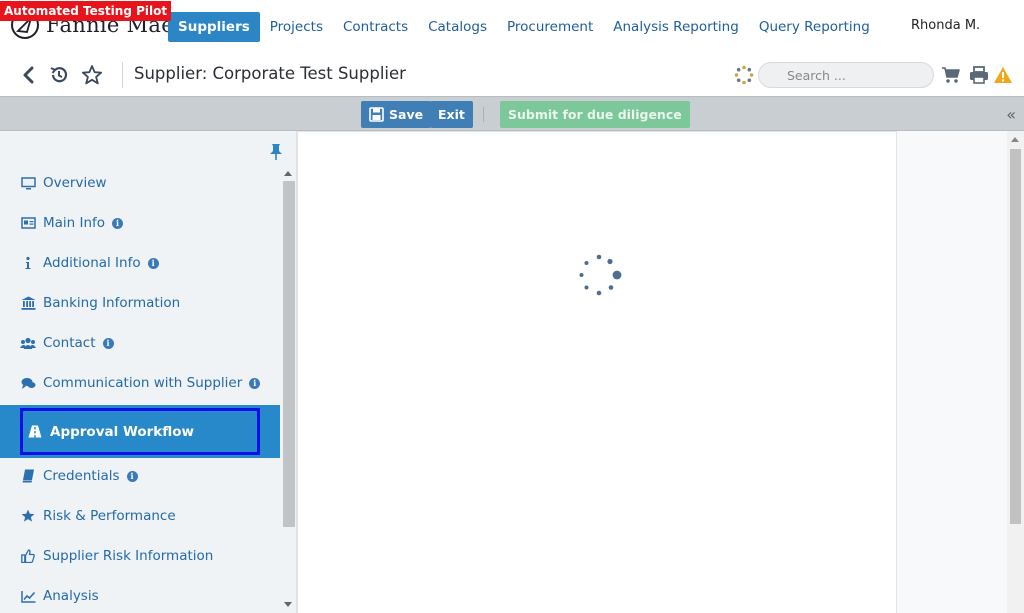  I want to click on sidebar-item-contact: Contact i, so click(140, 343).